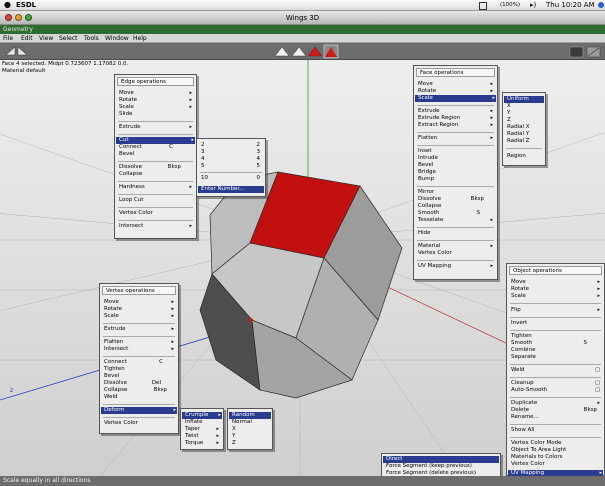  What do you see at coordinates (231, 166) in the screenshot?
I see `cut-5: 55` at bounding box center [231, 166].